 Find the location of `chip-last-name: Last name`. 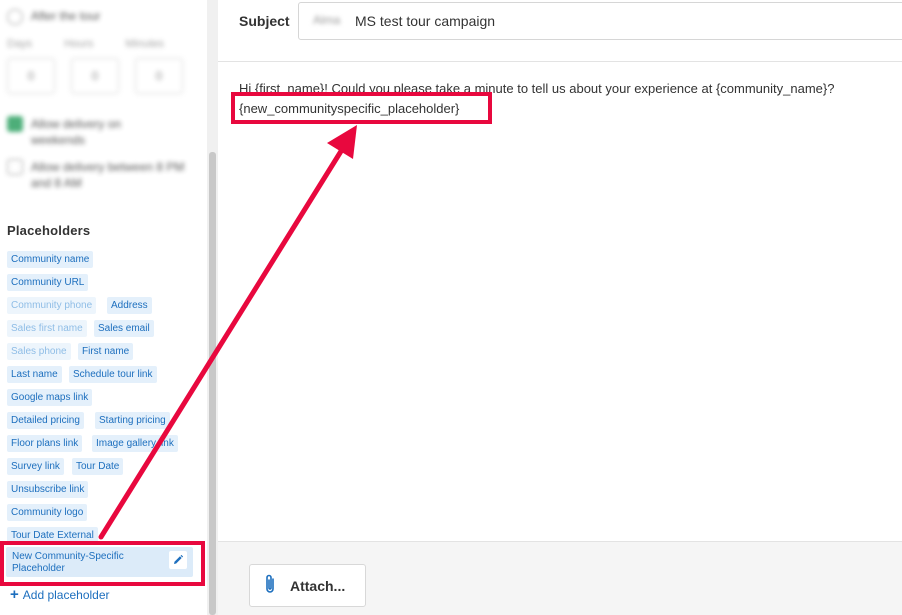

chip-last-name: Last name is located at coordinates (34, 374).